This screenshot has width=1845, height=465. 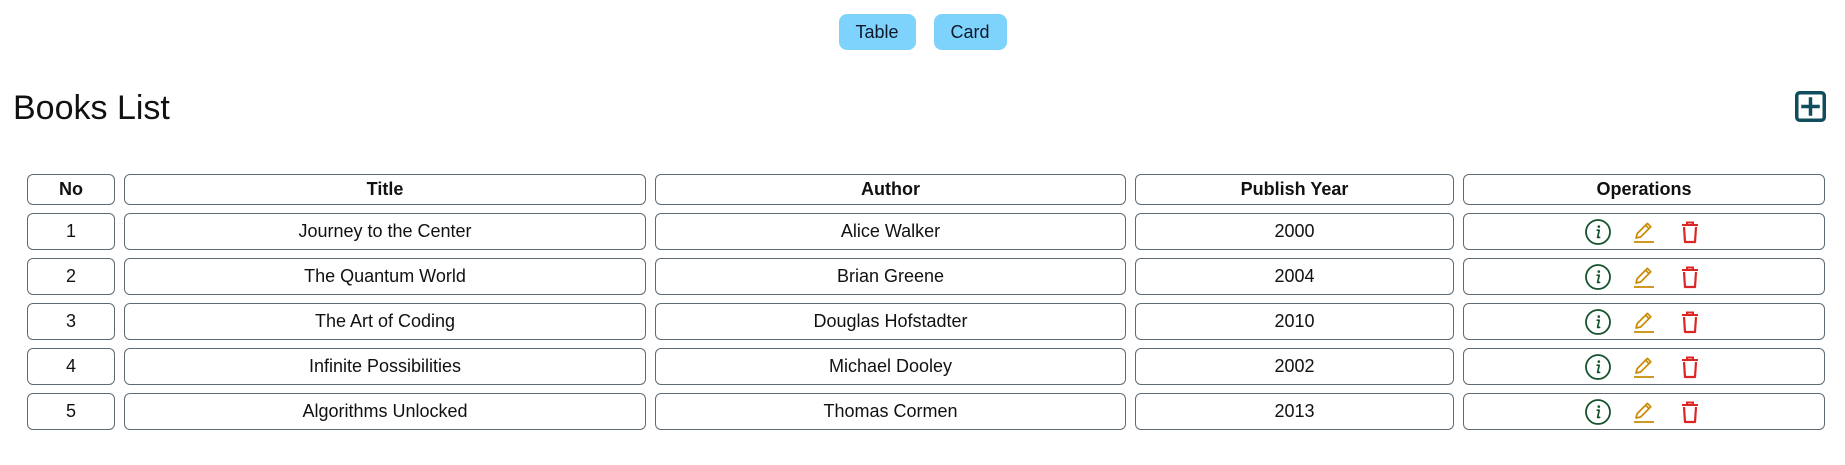 What do you see at coordinates (385, 366) in the screenshot?
I see `cell-title: Infinite Possibilities` at bounding box center [385, 366].